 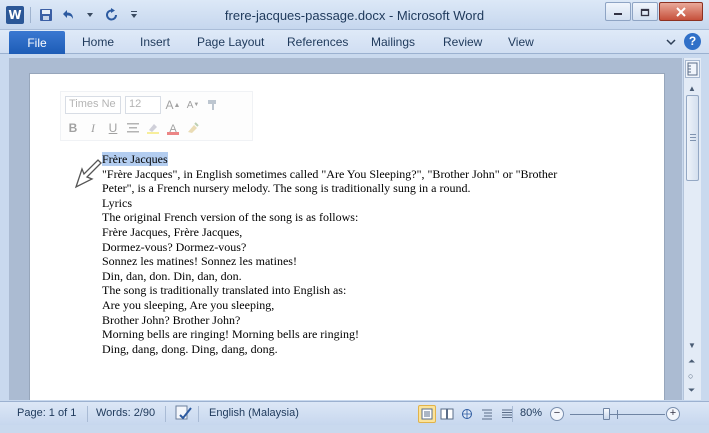 What do you see at coordinates (213, 105) in the screenshot?
I see `format-painter-icon` at bounding box center [213, 105].